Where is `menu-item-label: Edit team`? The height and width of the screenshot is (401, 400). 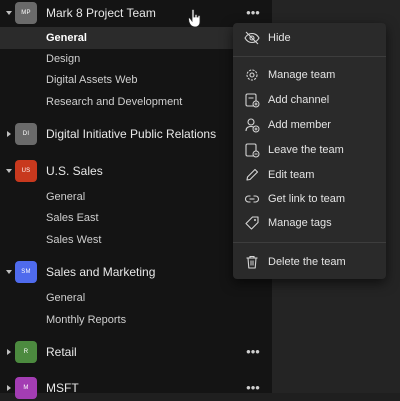 menu-item-label: Edit team is located at coordinates (291, 175).